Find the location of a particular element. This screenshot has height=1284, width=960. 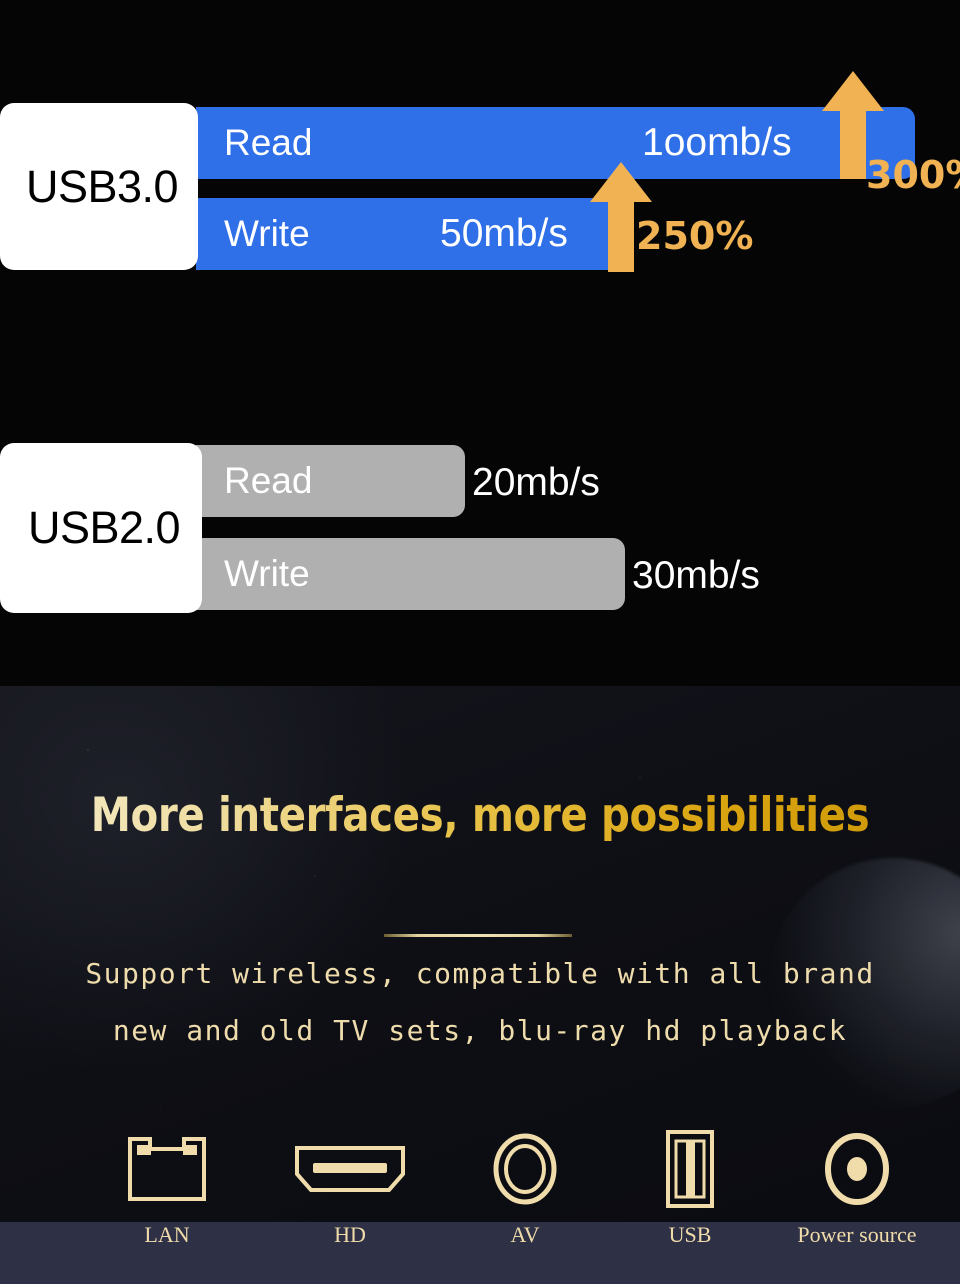

rj45-lan-port-icon is located at coordinates (167, 1169).